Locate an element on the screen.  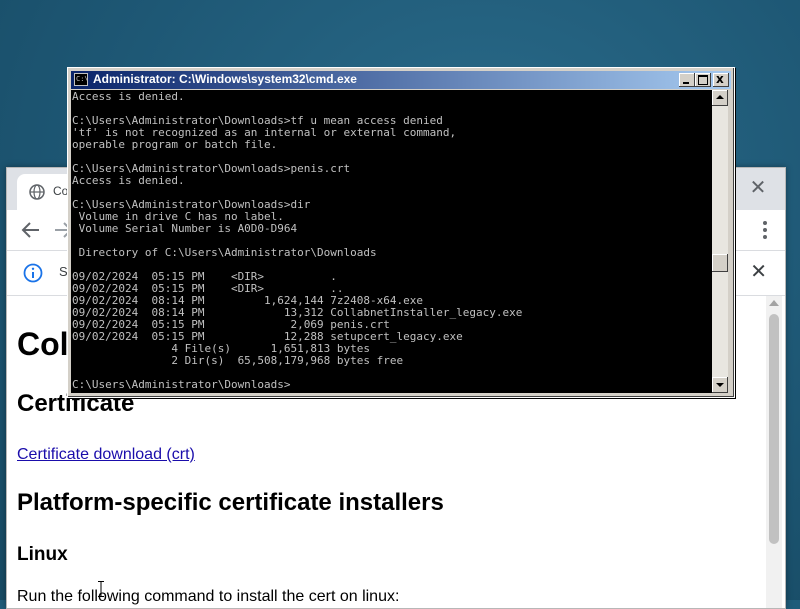
console-line: C:\Users\Administrator\Downloads> is located at coordinates (181, 384).